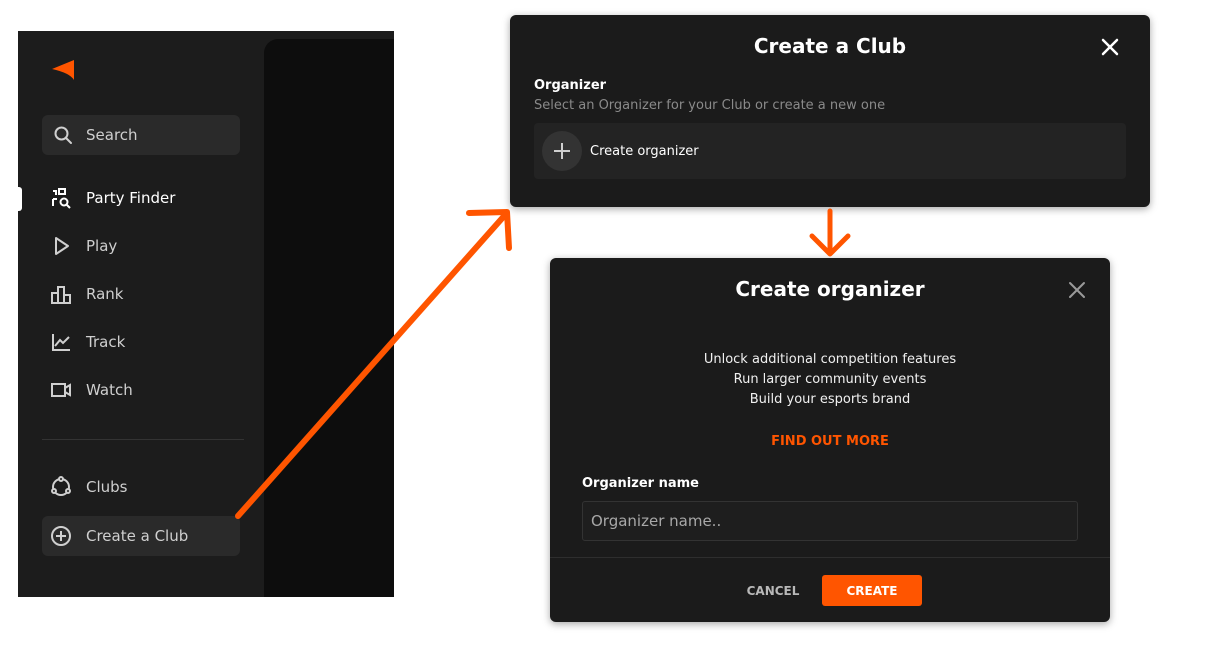  What do you see at coordinates (141, 135) in the screenshot?
I see `search-button: Search` at bounding box center [141, 135].